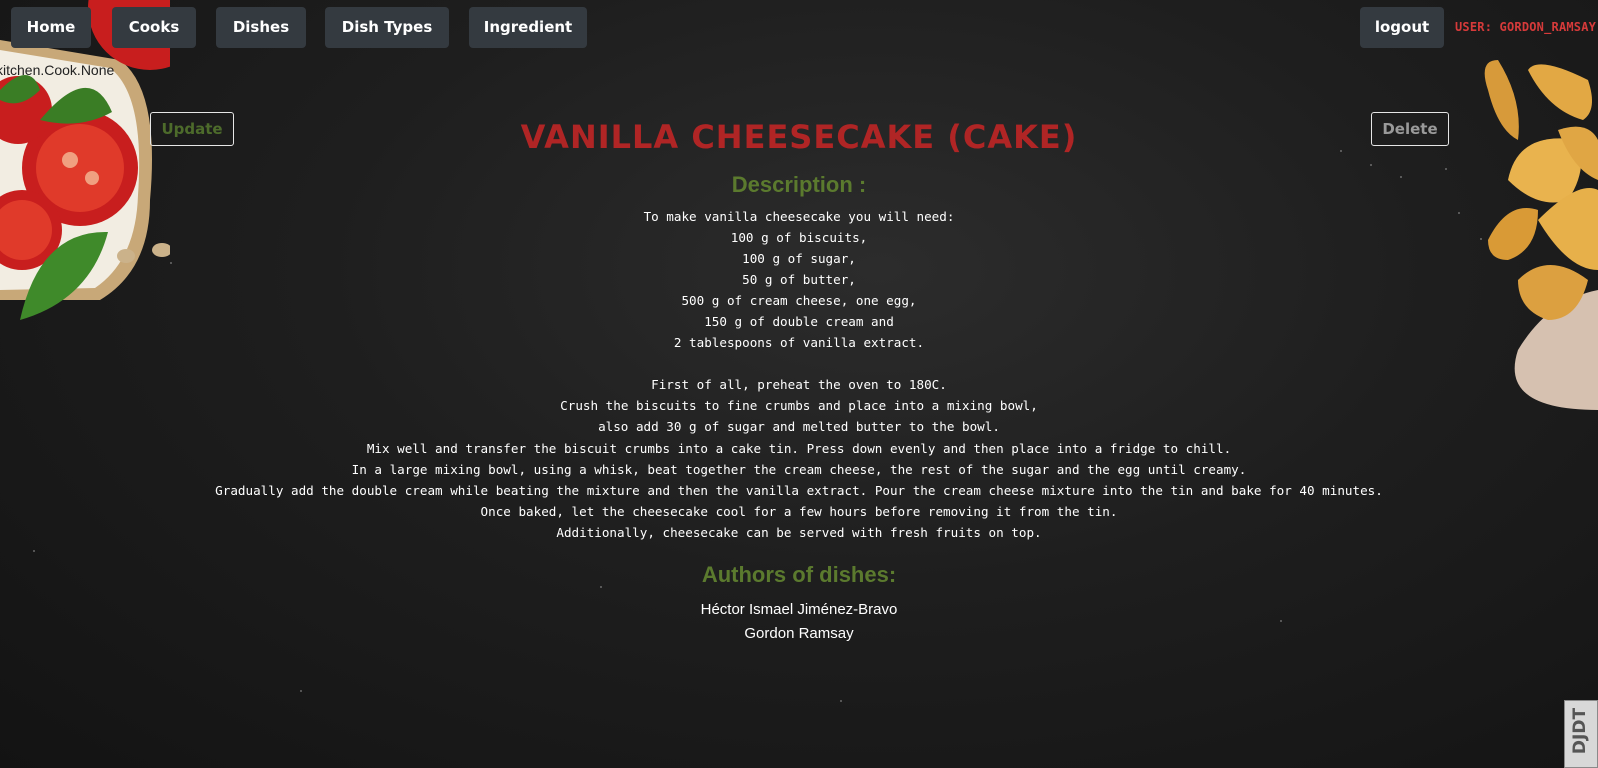  I want to click on nav-dish-types-button: Dish Types, so click(387, 27).